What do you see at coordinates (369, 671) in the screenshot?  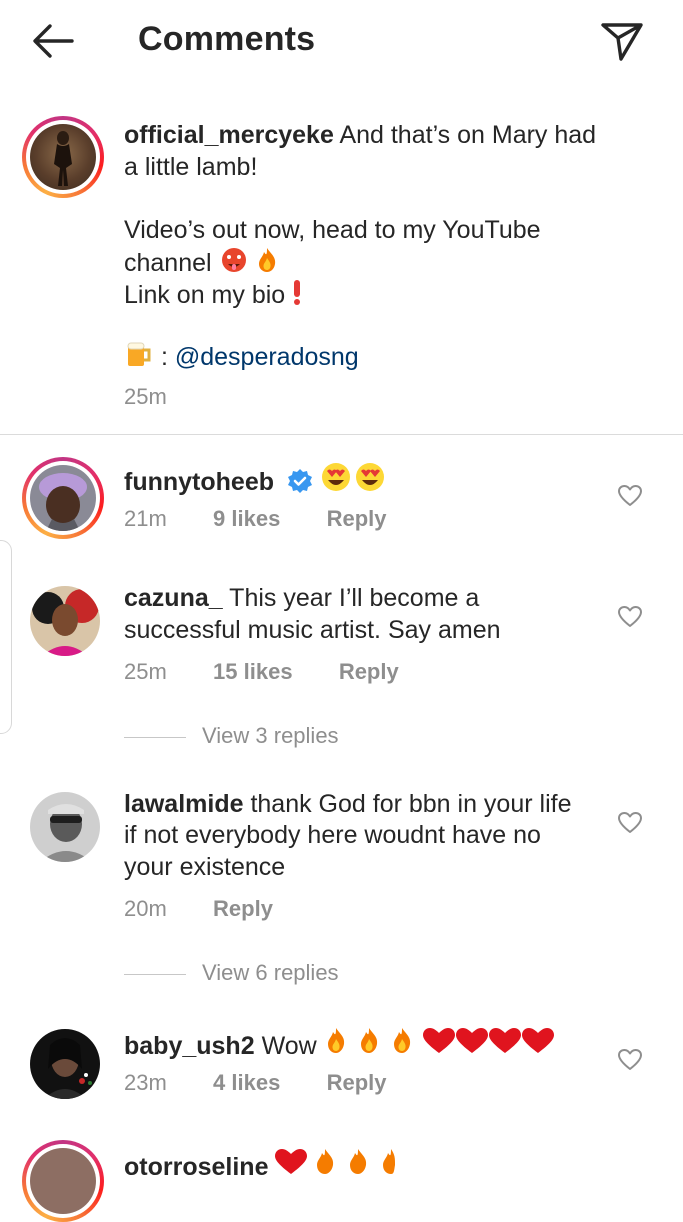 I see `comment-2-reply-button: Reply` at bounding box center [369, 671].